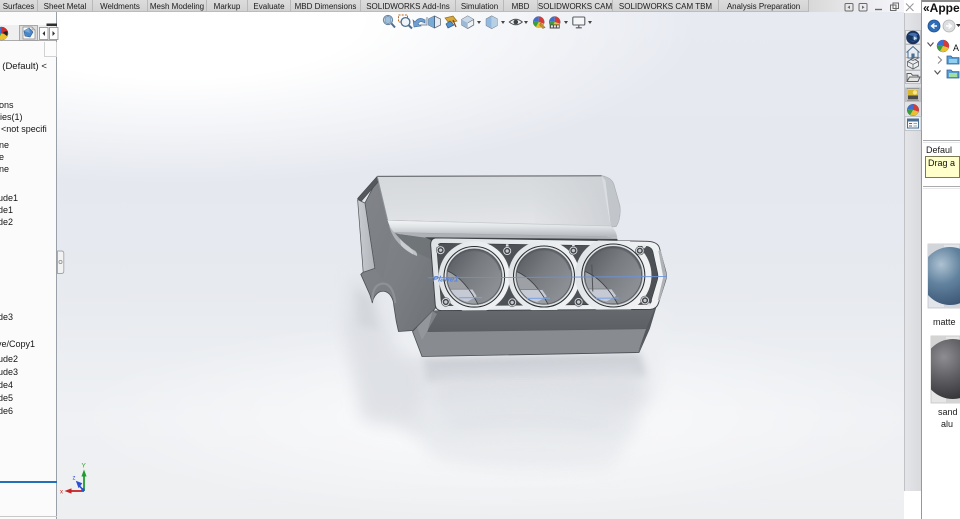 Image resolution: width=960 pixels, height=519 pixels. What do you see at coordinates (84, 466) in the screenshot?
I see `svg-text: Y` at bounding box center [84, 466].